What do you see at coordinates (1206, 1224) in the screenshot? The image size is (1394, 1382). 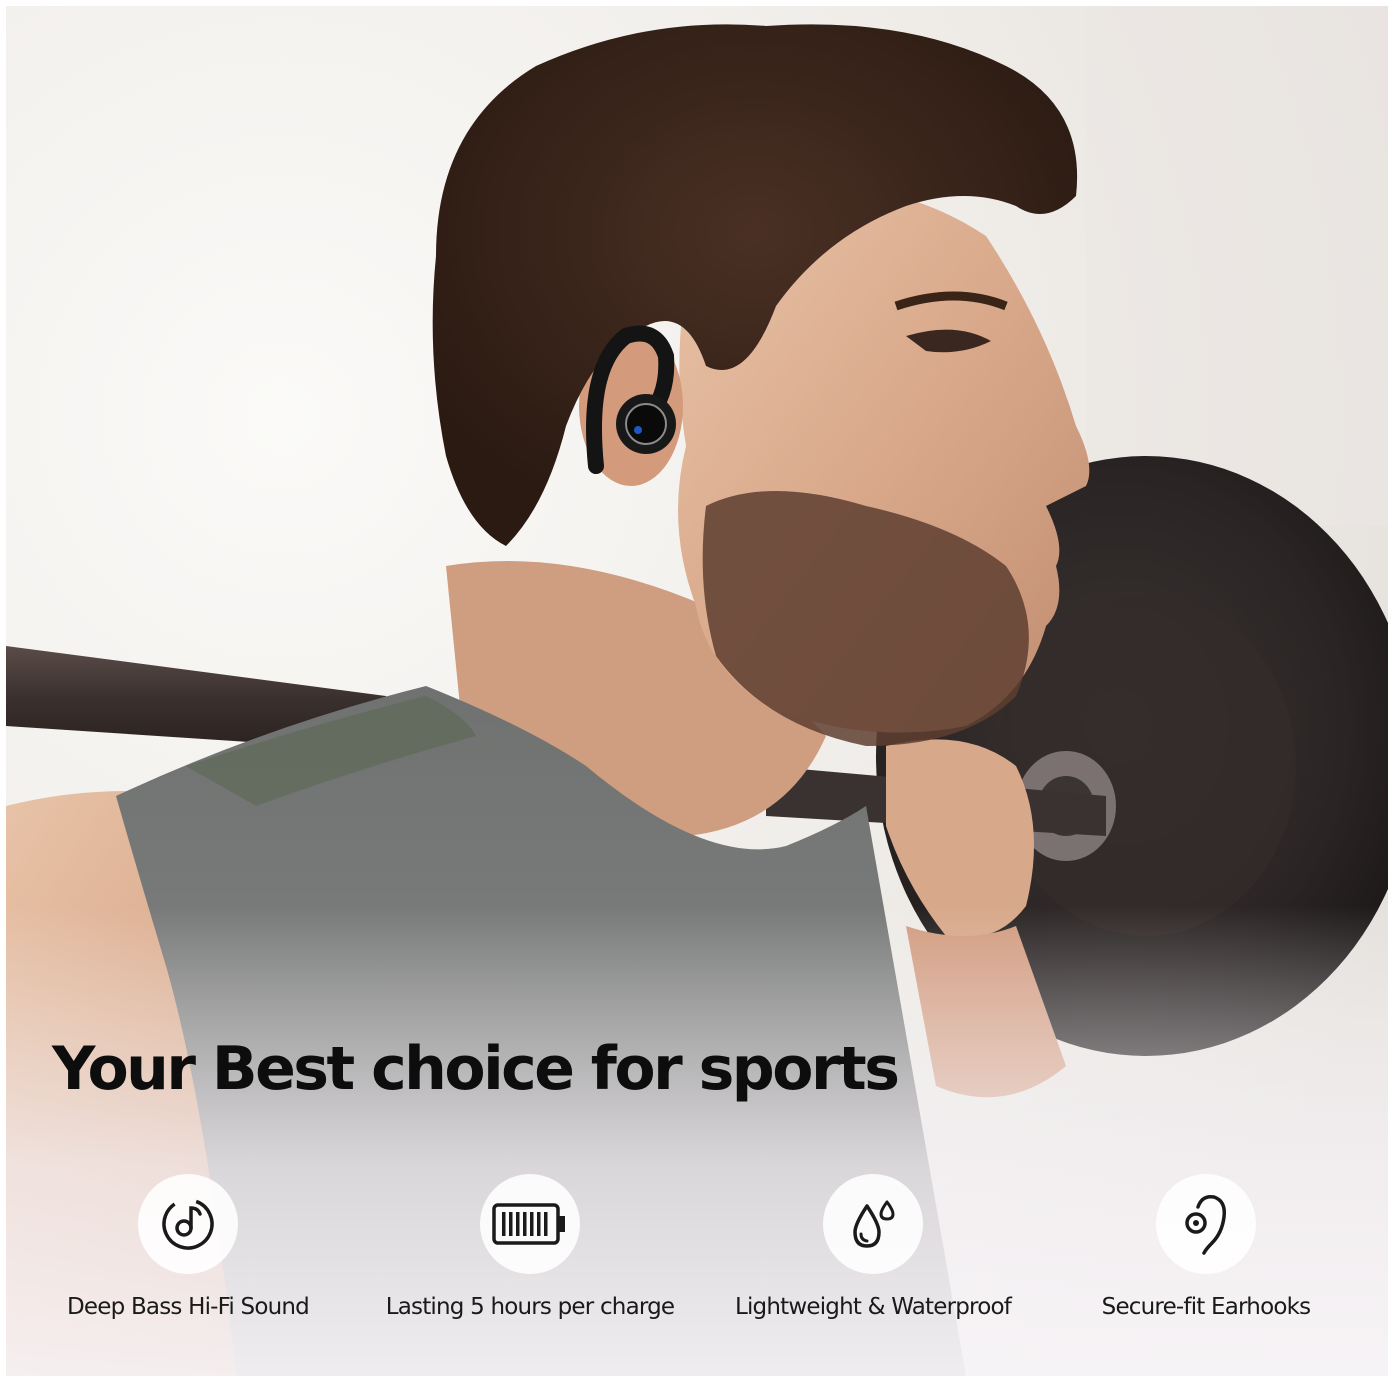 I see `earhook-icon` at bounding box center [1206, 1224].